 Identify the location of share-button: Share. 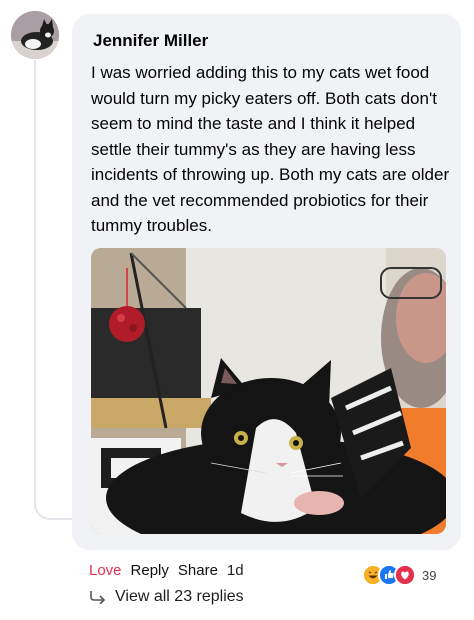
(198, 572).